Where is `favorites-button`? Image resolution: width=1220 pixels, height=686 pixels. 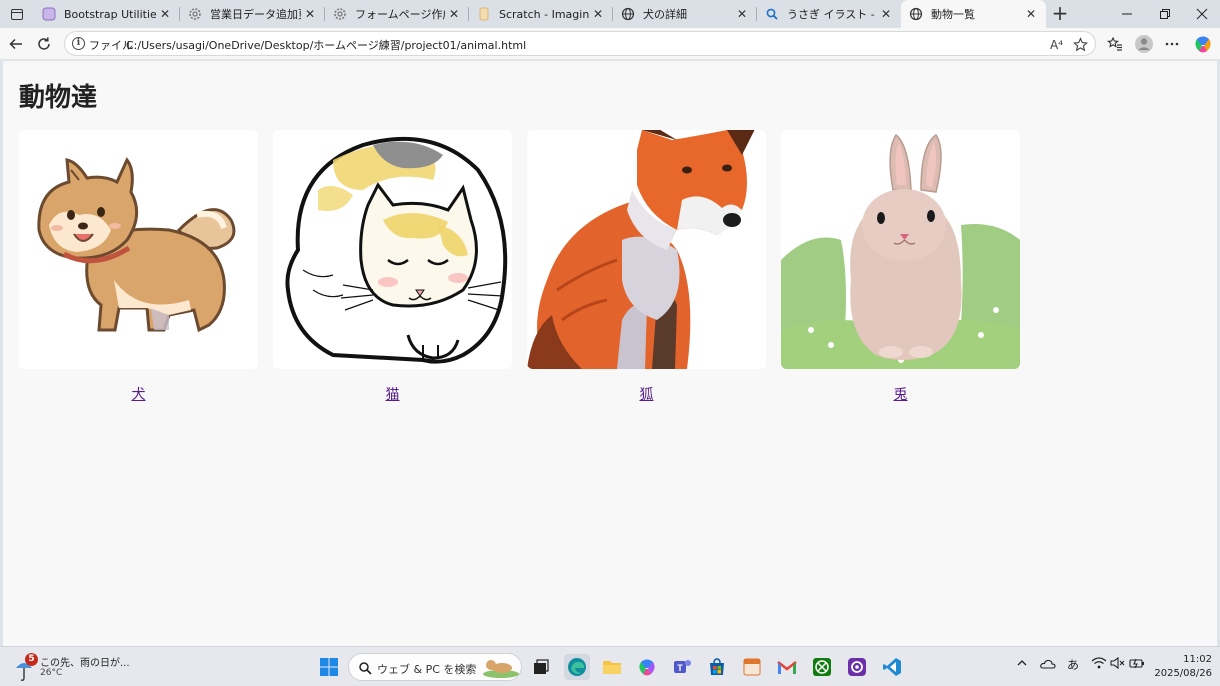
favorites-button is located at coordinates (1115, 44).